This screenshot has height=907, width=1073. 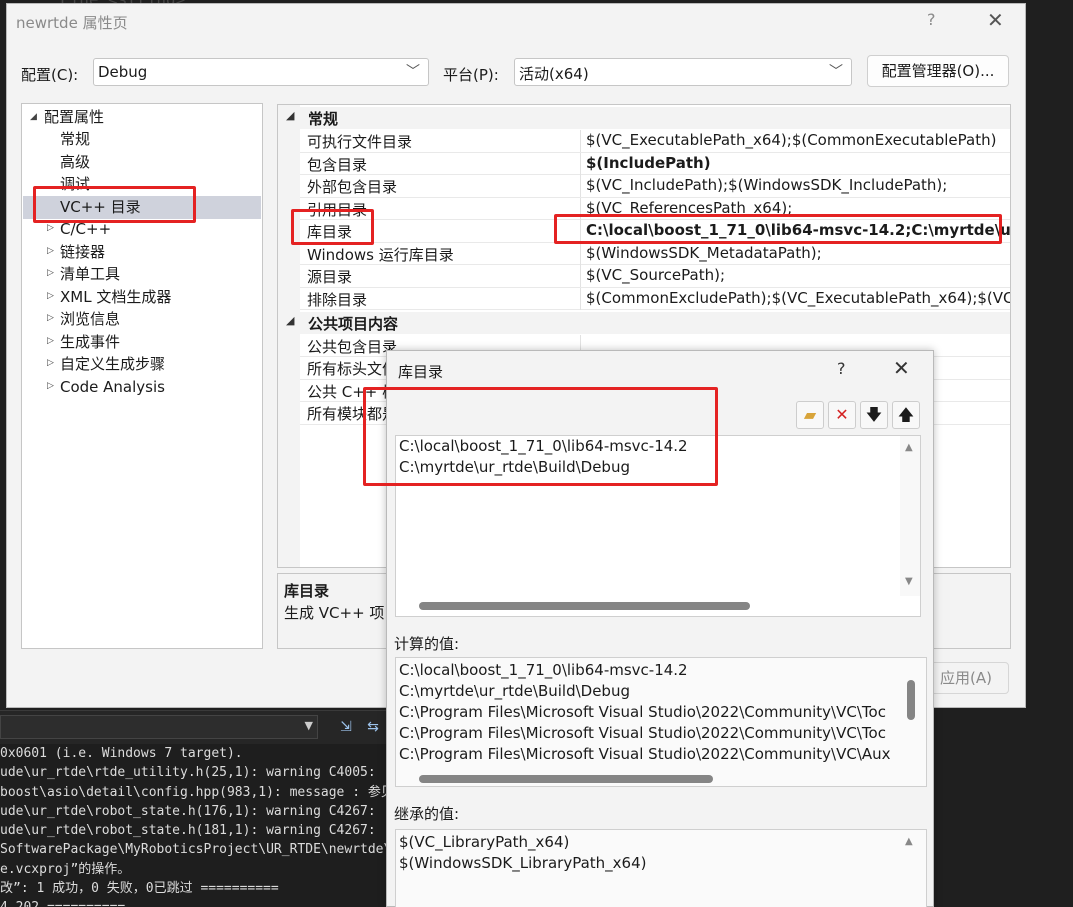 What do you see at coordinates (514, 691) in the screenshot?
I see `list-item: C:\myrtde\ur_rtde\Build\Debug` at bounding box center [514, 691].